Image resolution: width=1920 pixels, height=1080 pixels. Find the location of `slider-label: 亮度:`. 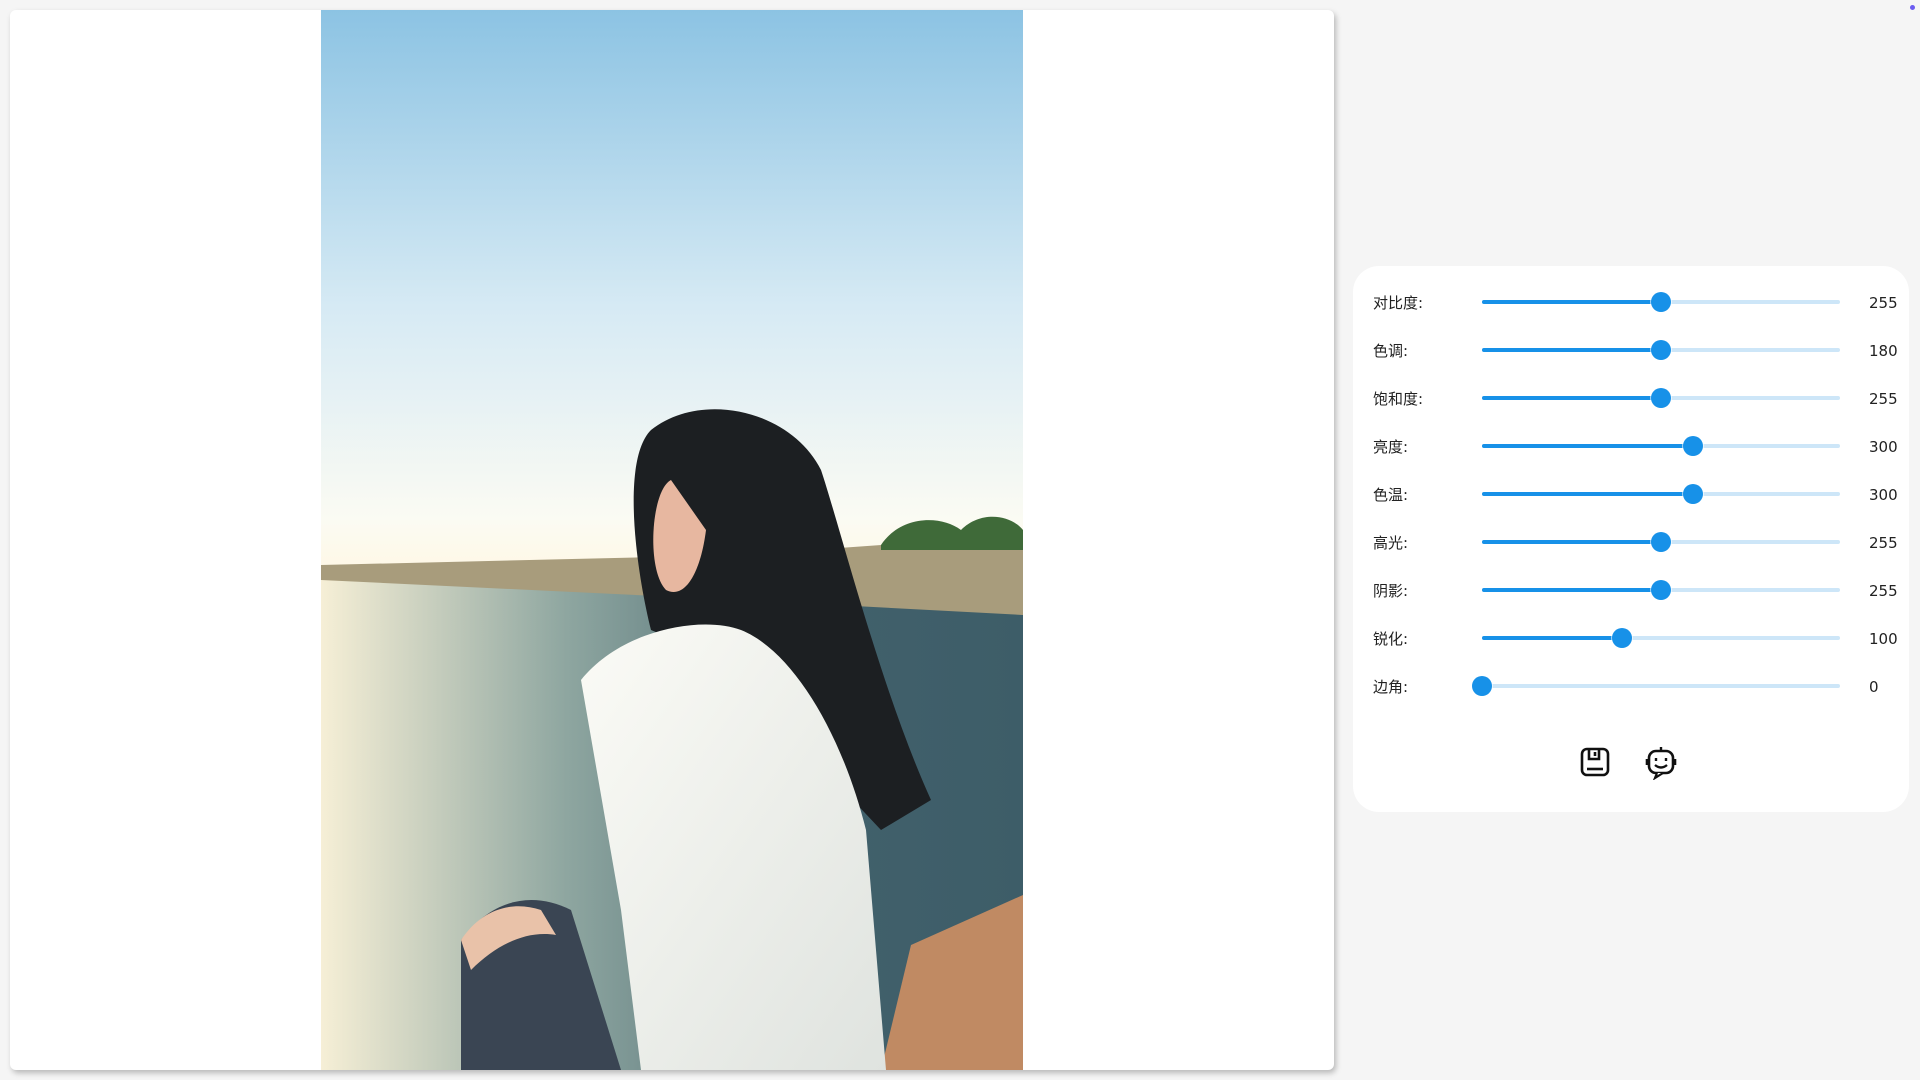

slider-label: 亮度: is located at coordinates (1391, 447).